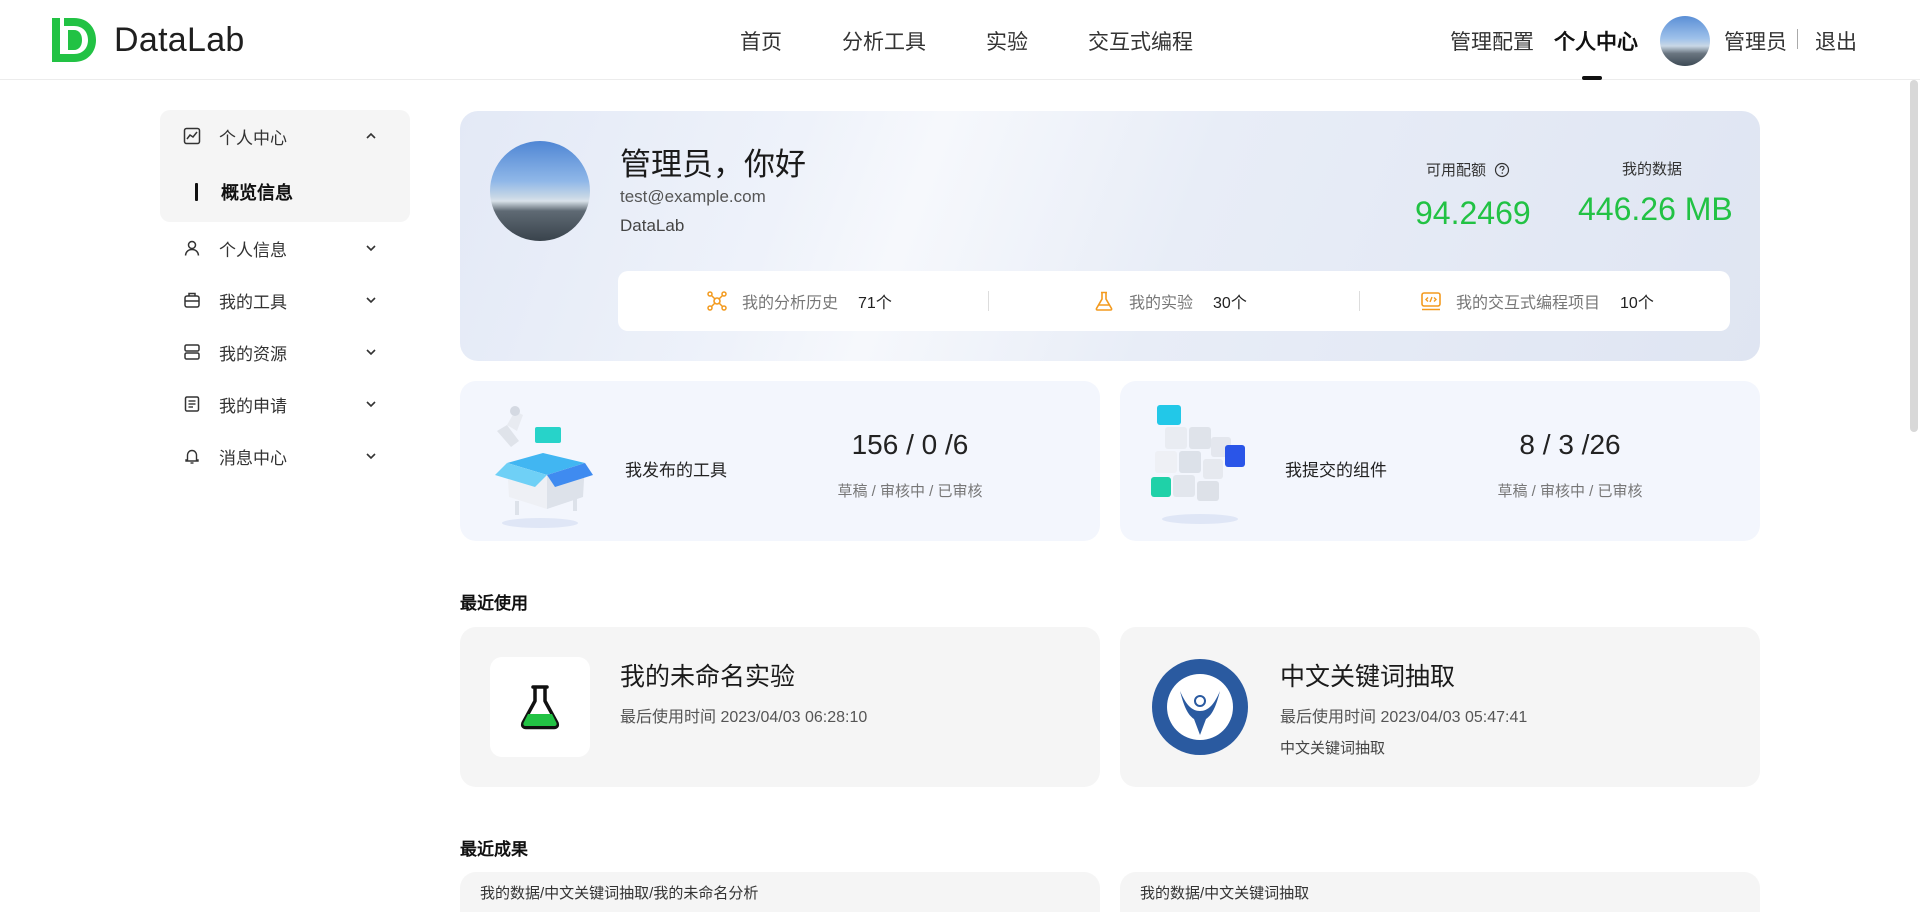 This screenshot has width=1920, height=912. I want to click on nav-experiments: 实验, so click(1007, 41).